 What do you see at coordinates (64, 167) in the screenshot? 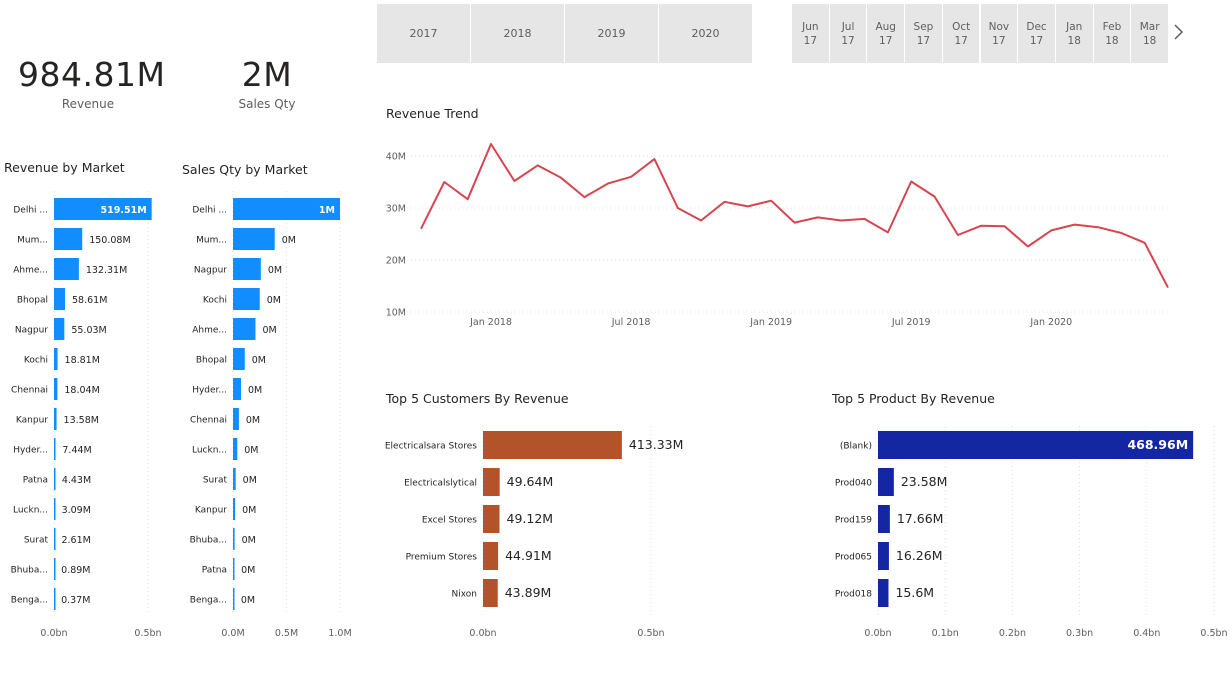
I see `revenue-by-market-title: Revenue by Market` at bounding box center [64, 167].